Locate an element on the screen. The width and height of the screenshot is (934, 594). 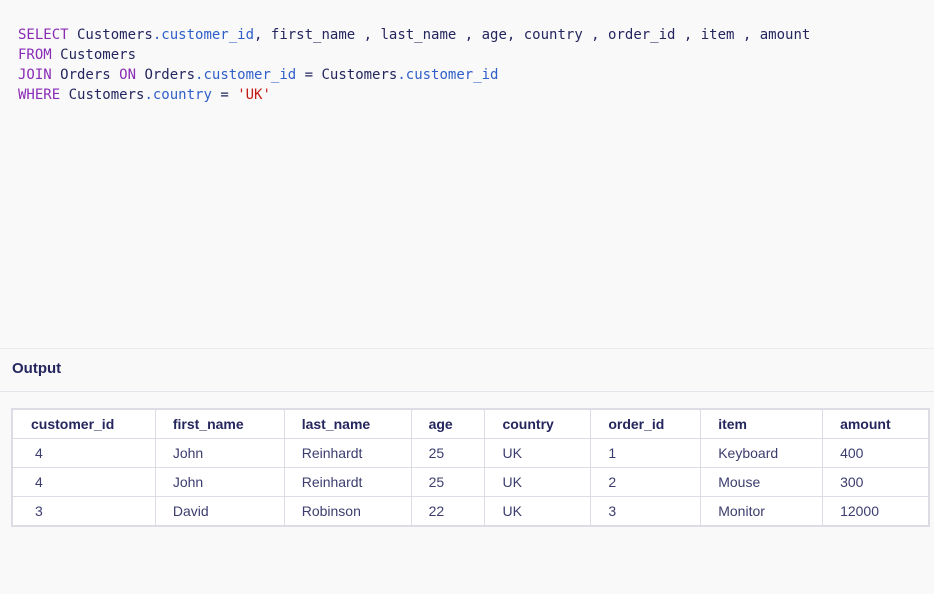
table-row: 4 John Reinhardt 25 UK 1 Keyboard 400 is located at coordinates (470, 453).